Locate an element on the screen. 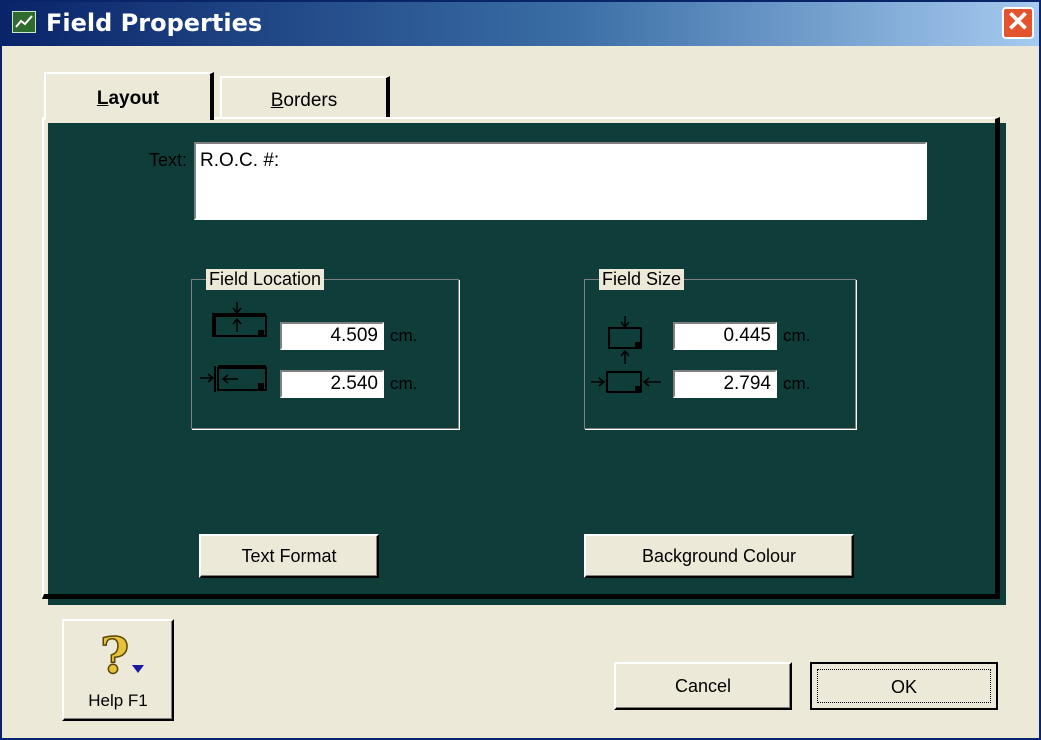 The width and height of the screenshot is (1041, 740). close-button: ✕ is located at coordinates (1018, 23).